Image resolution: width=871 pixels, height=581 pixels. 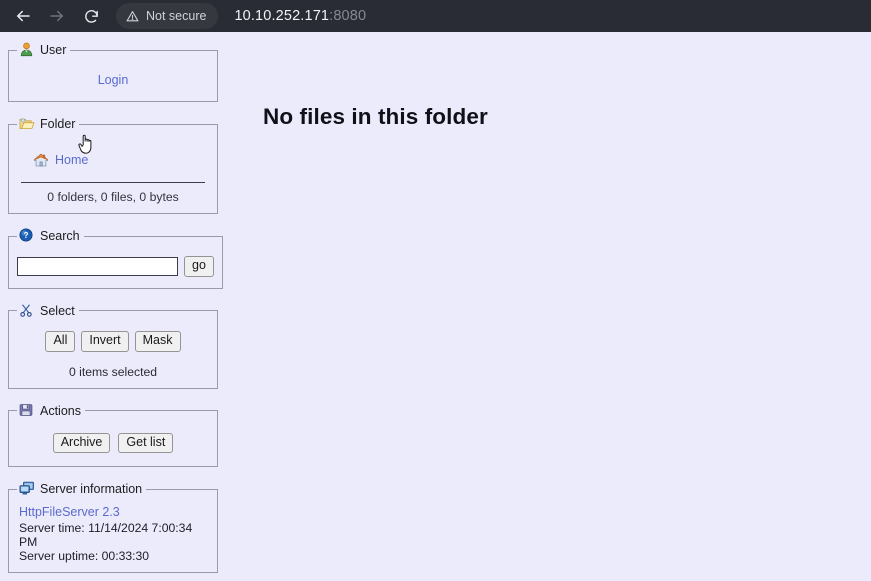 I want to click on security-status-chip: Not secure, so click(x=167, y=16).